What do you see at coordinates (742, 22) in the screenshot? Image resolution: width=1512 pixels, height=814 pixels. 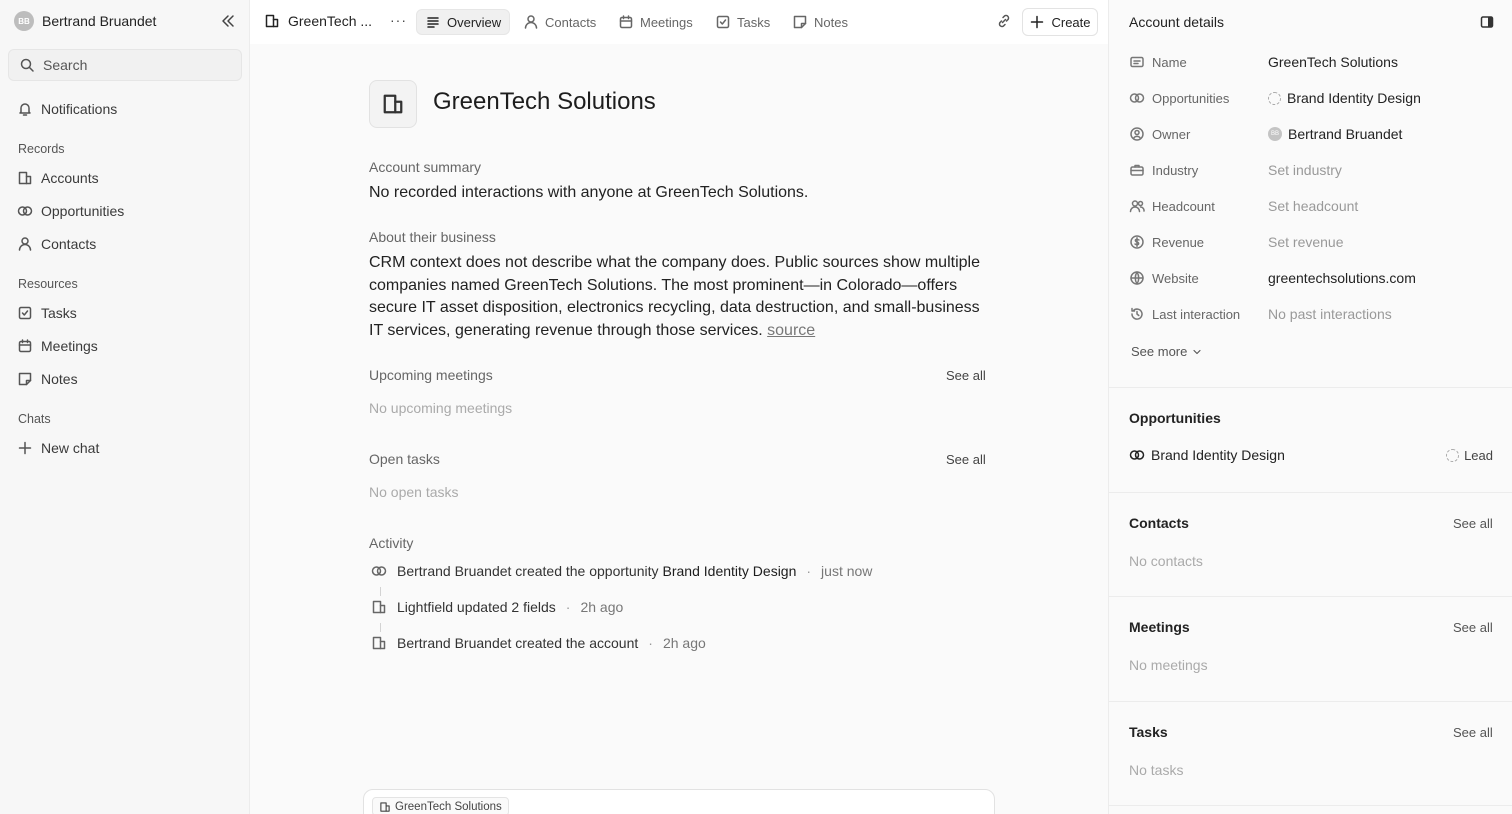 I see `tab-tasks: Tasks` at bounding box center [742, 22].